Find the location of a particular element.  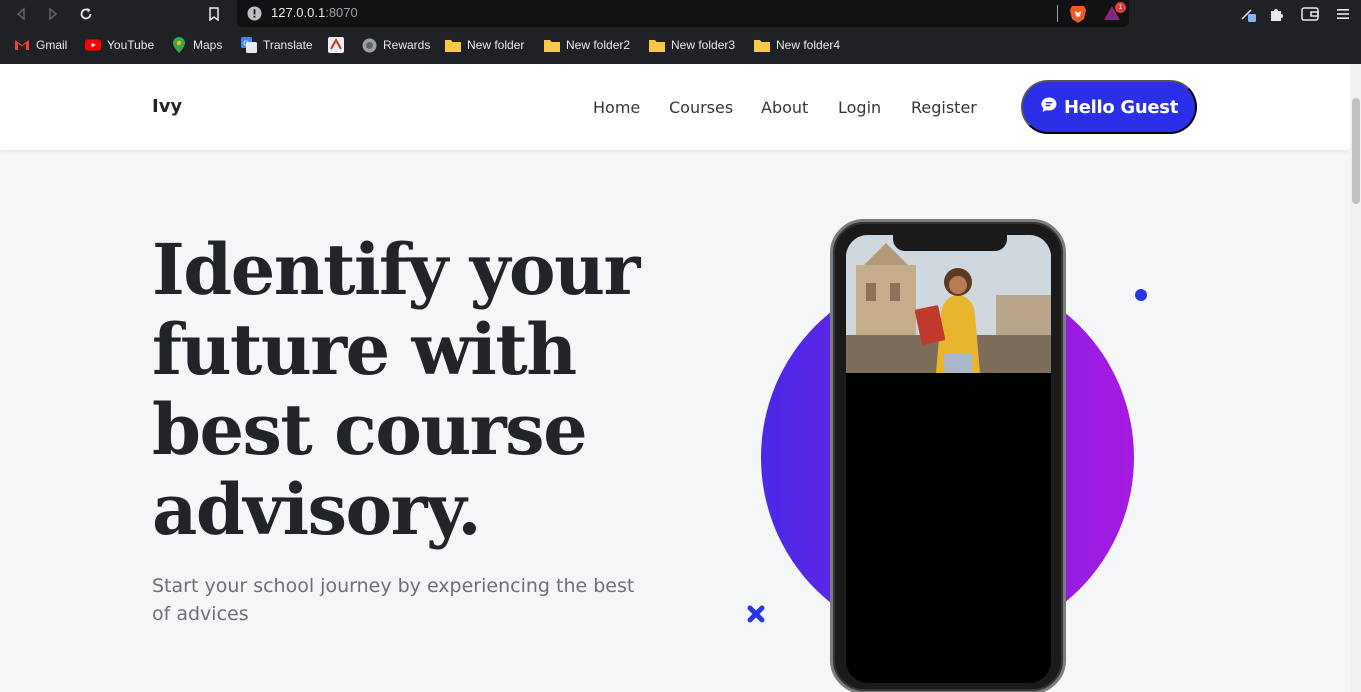

bookmark-site is located at coordinates (336, 45).